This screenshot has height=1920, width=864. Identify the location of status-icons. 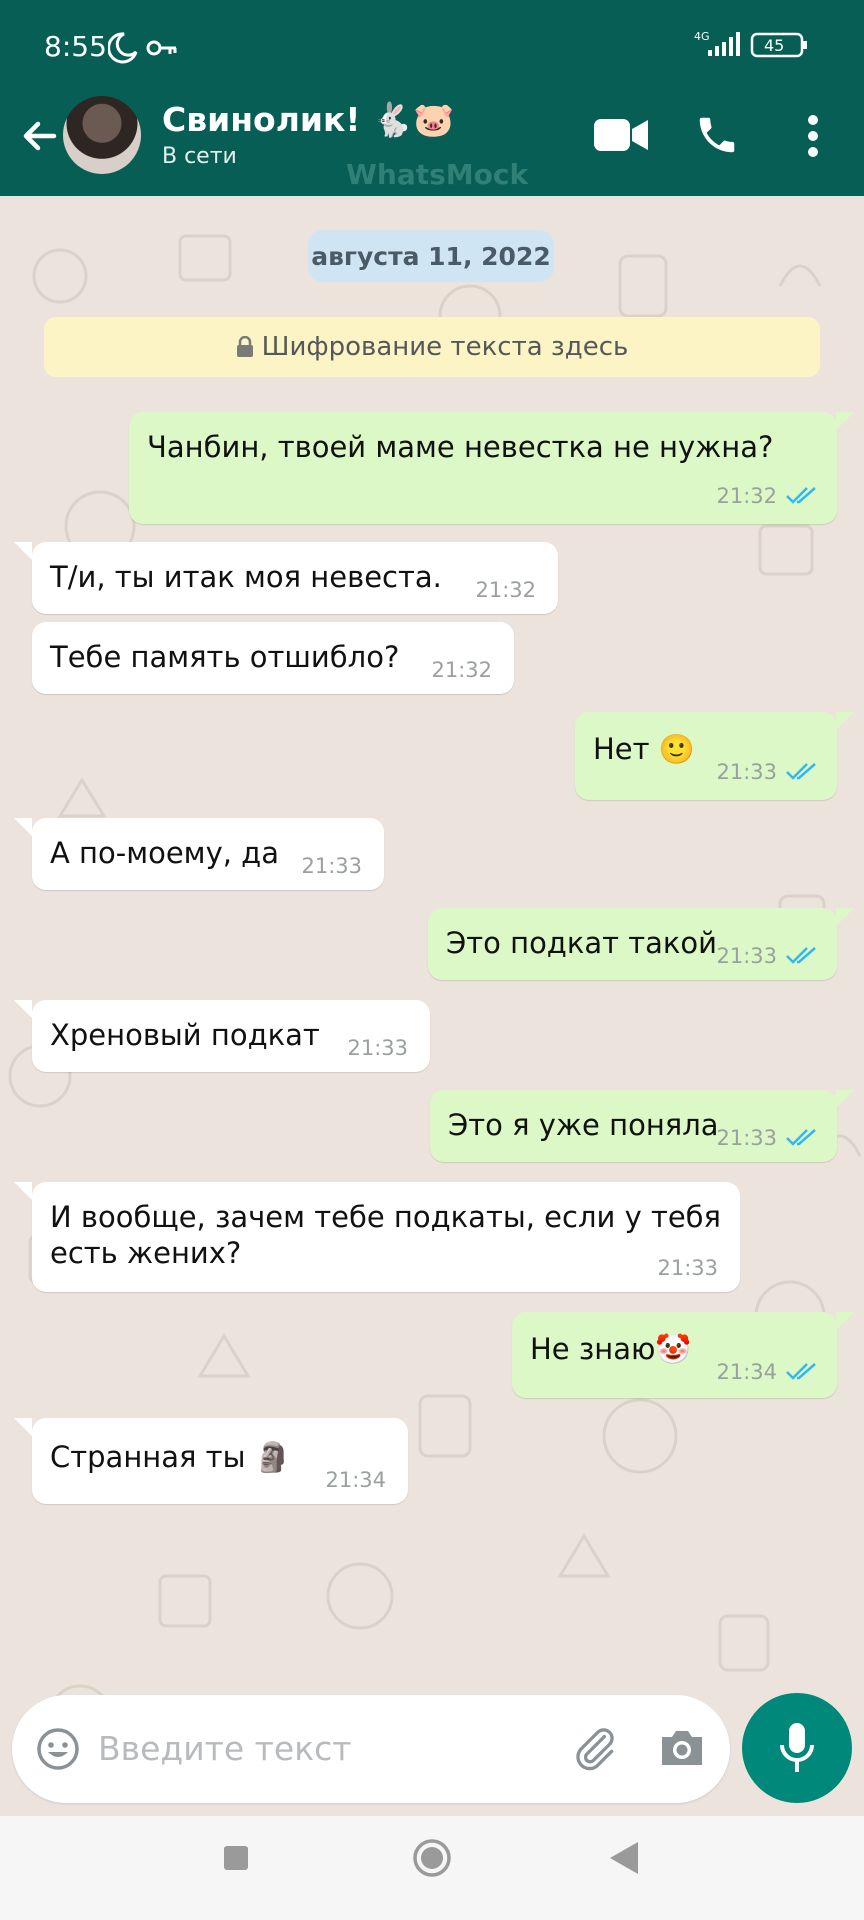
(142, 48).